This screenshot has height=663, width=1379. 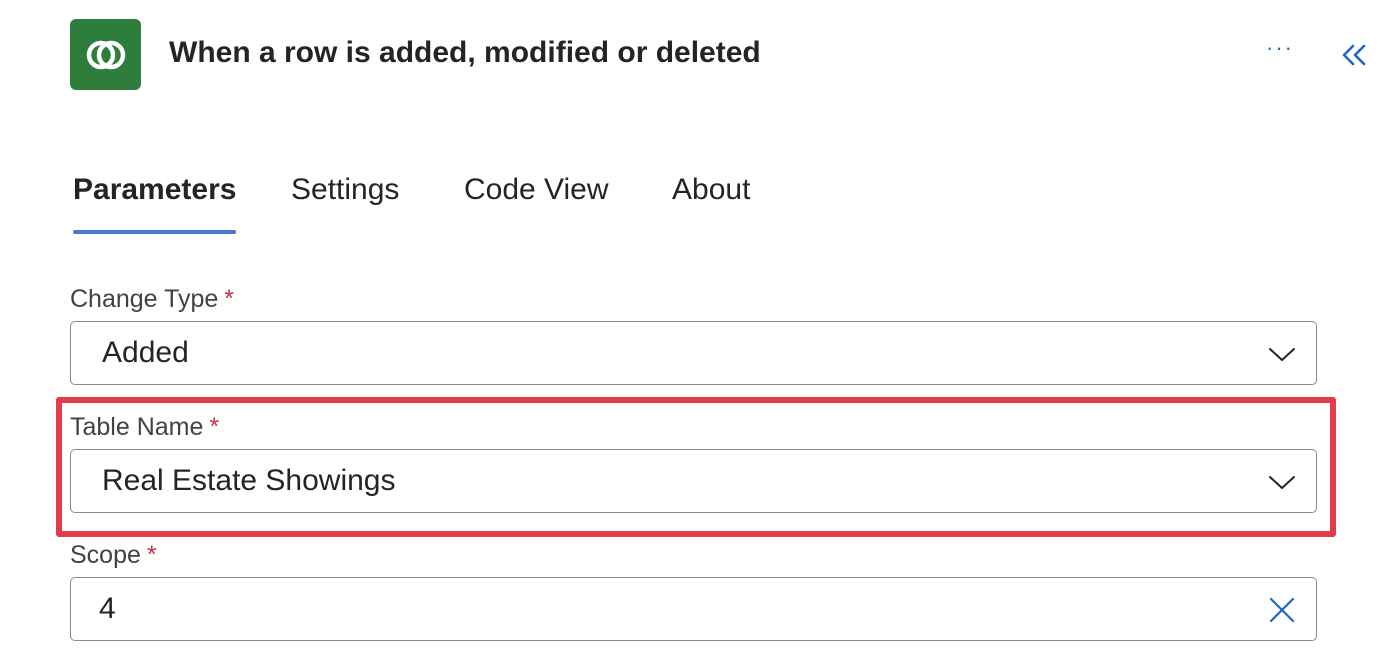 What do you see at coordinates (154, 232) in the screenshot?
I see `active-tab-indicator` at bounding box center [154, 232].